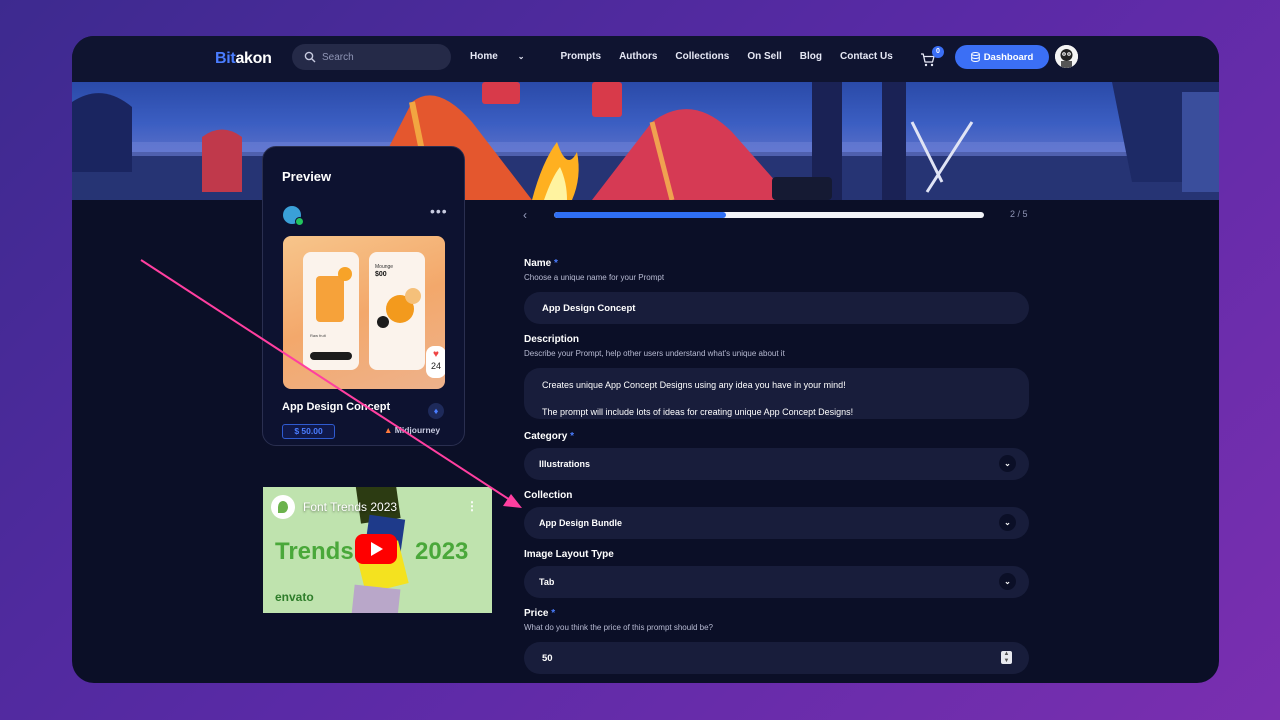 The width and height of the screenshot is (1280, 720). What do you see at coordinates (938, 52) in the screenshot?
I see `cart-count-badge: 0` at bounding box center [938, 52].